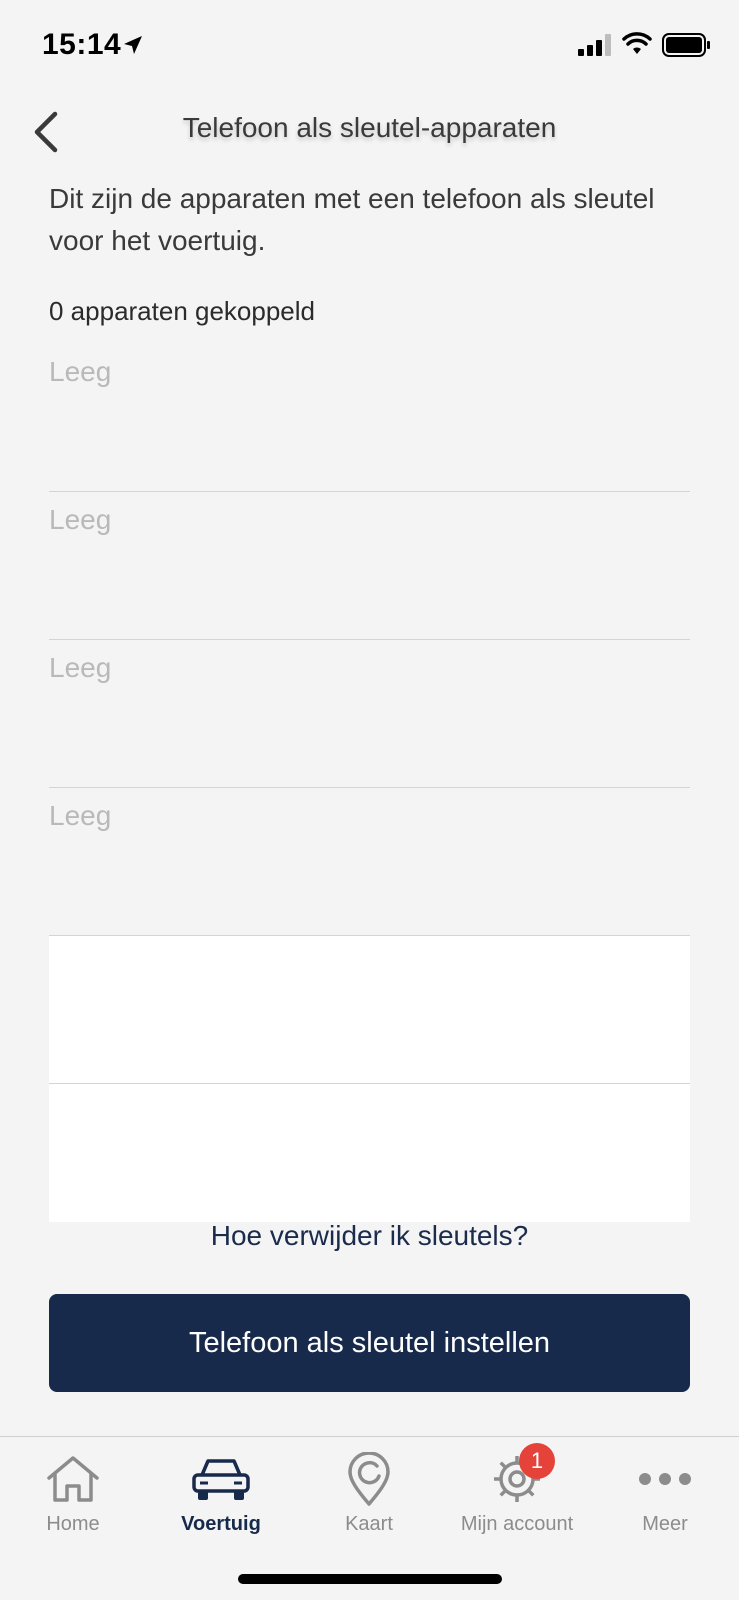 This screenshot has width=739, height=1600. I want to click on wifi-icon, so click(637, 43).